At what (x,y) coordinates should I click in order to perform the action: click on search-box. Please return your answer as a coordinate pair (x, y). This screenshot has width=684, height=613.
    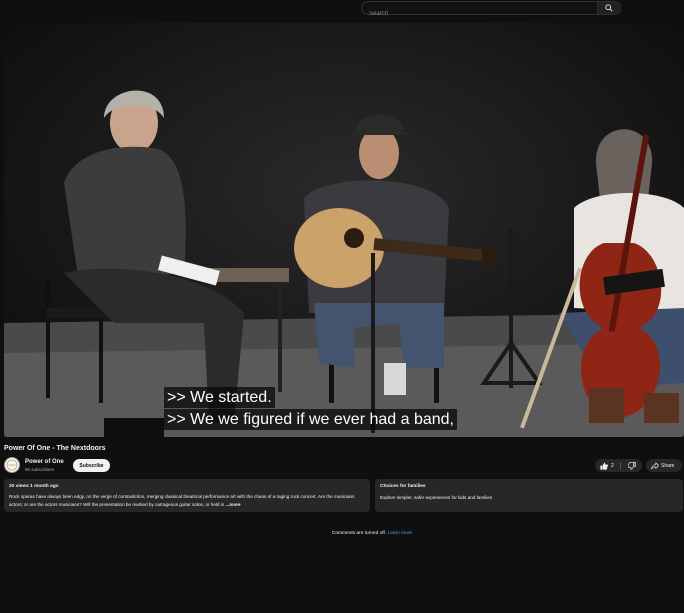
    Looking at the image, I should click on (479, 10).